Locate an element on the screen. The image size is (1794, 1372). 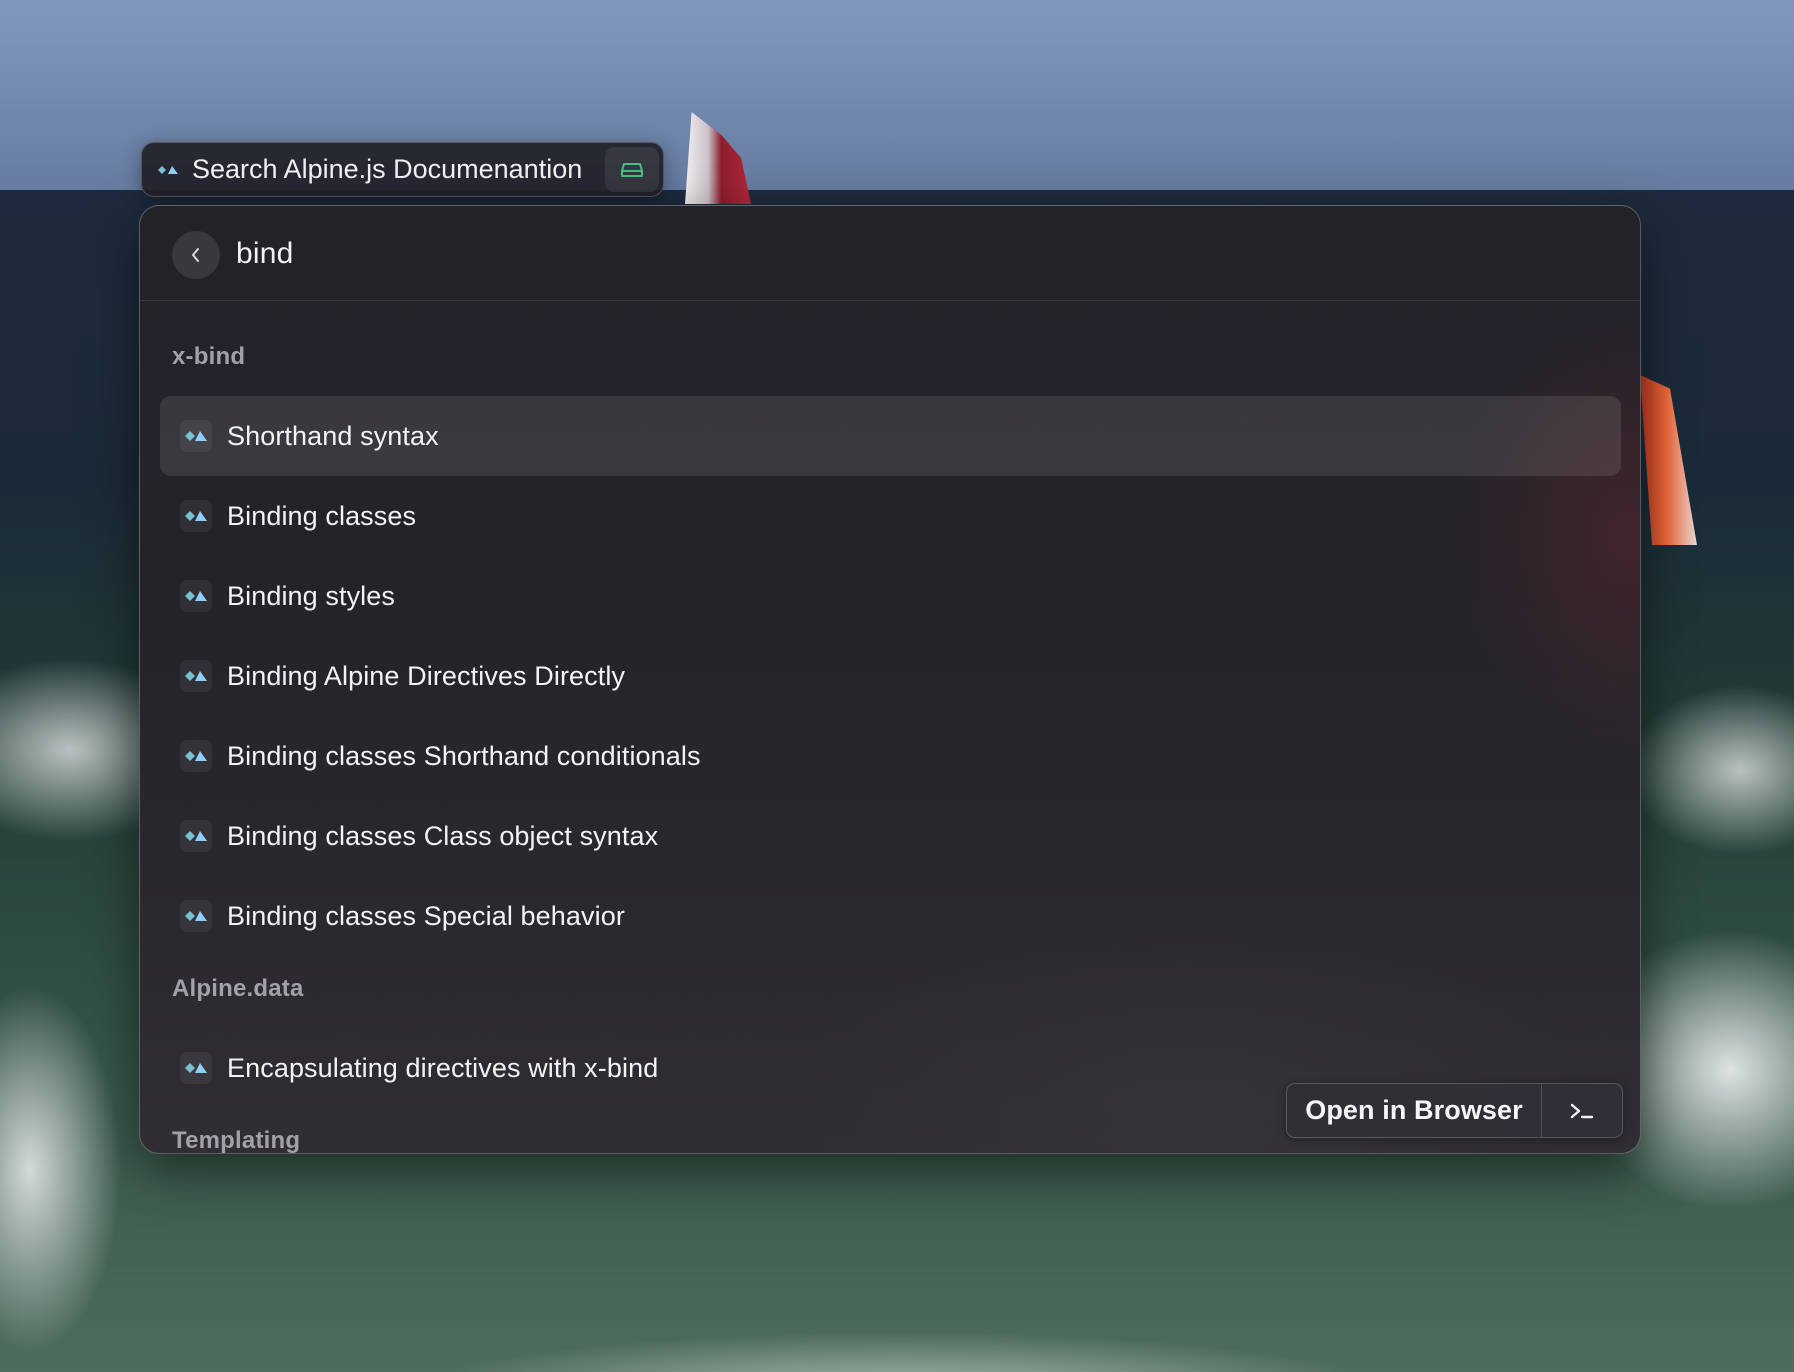
result-item-label: Binding classes Shorthand conditionals is located at coordinates (464, 755).